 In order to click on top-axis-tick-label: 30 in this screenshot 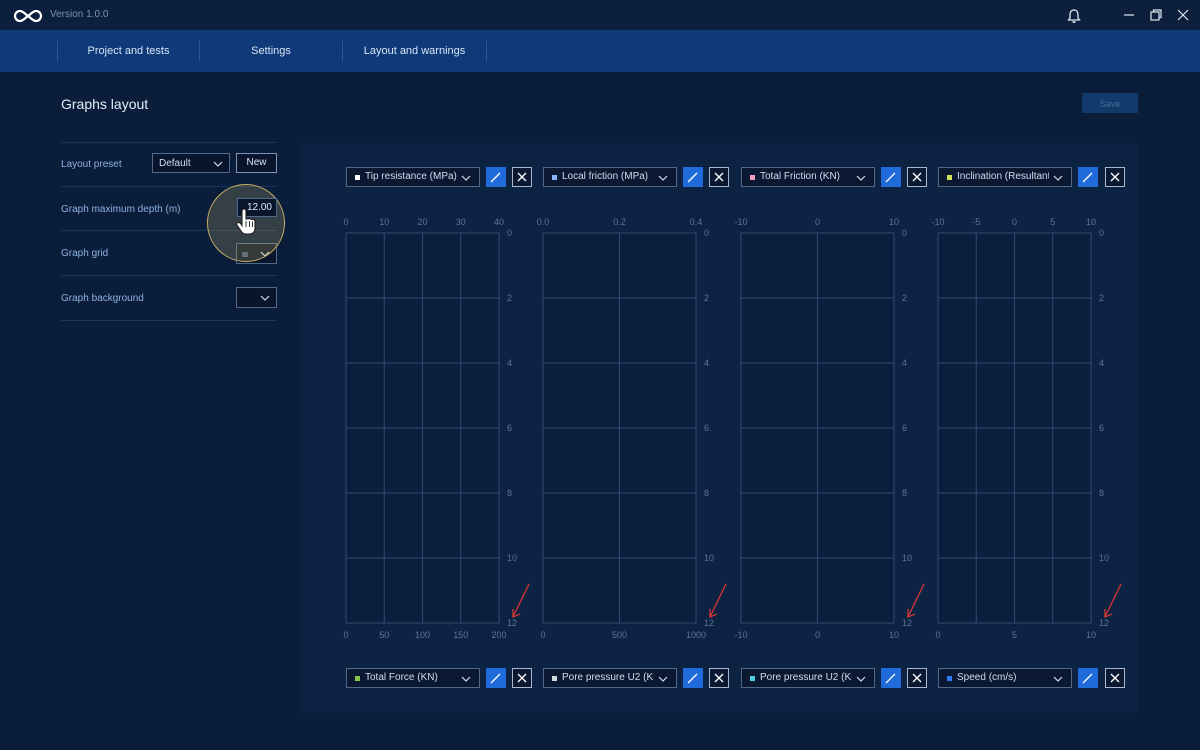, I will do `click(461, 222)`.